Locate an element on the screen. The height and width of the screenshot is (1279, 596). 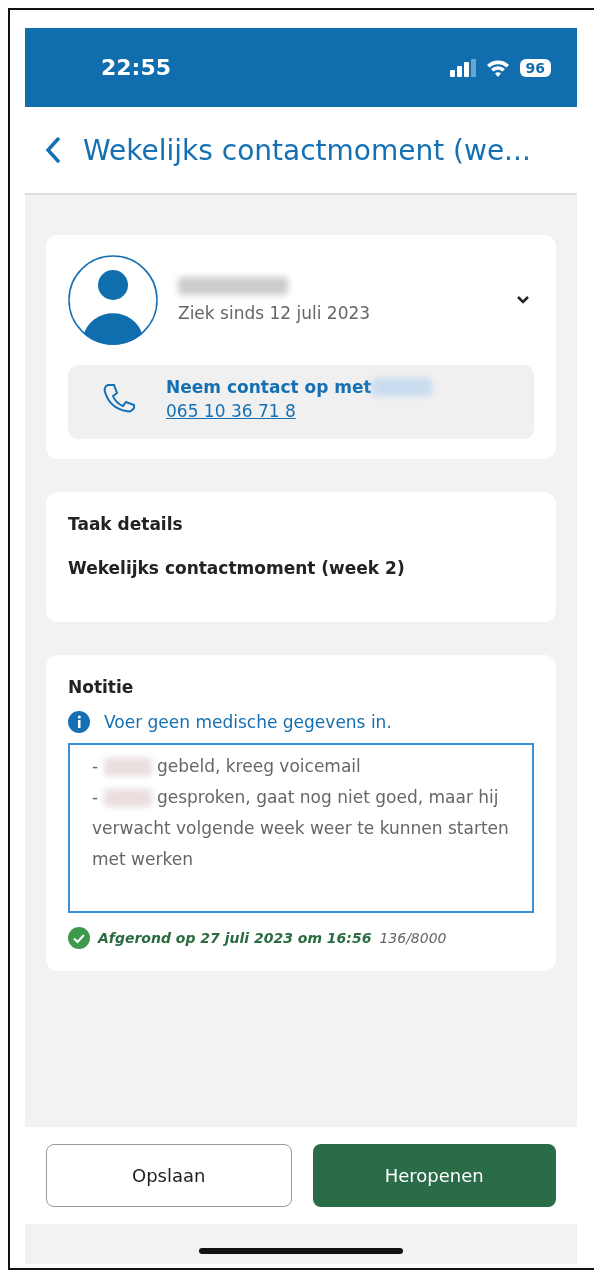
sick-since-text: Ziek sinds 12 juli 2023 is located at coordinates (275, 313).